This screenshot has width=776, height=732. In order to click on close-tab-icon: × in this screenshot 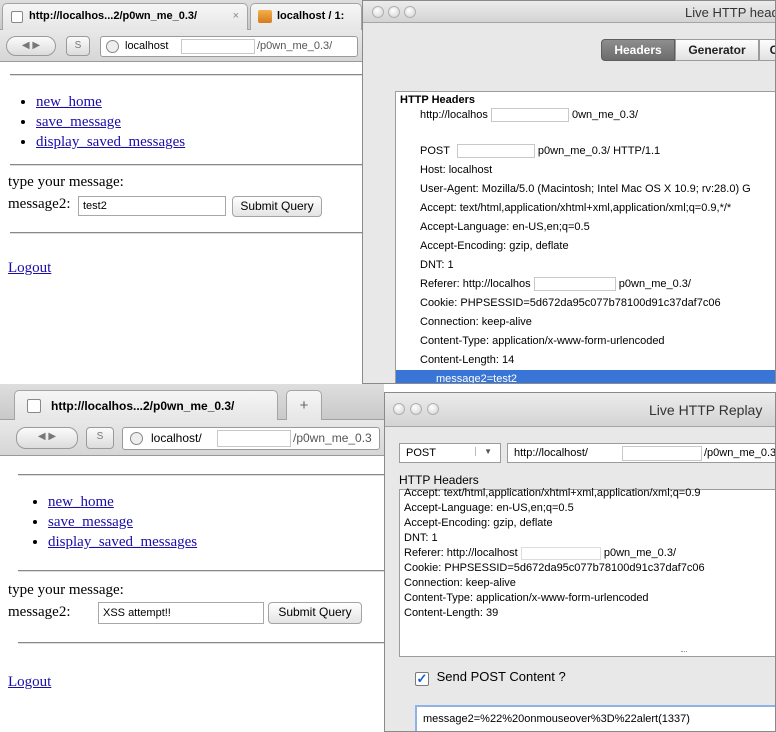, I will do `click(236, 16)`.